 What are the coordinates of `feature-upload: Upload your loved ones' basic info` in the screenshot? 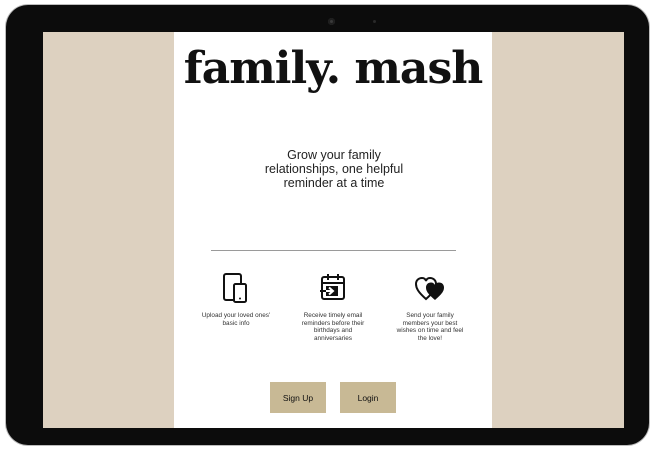 It's located at (236, 299).